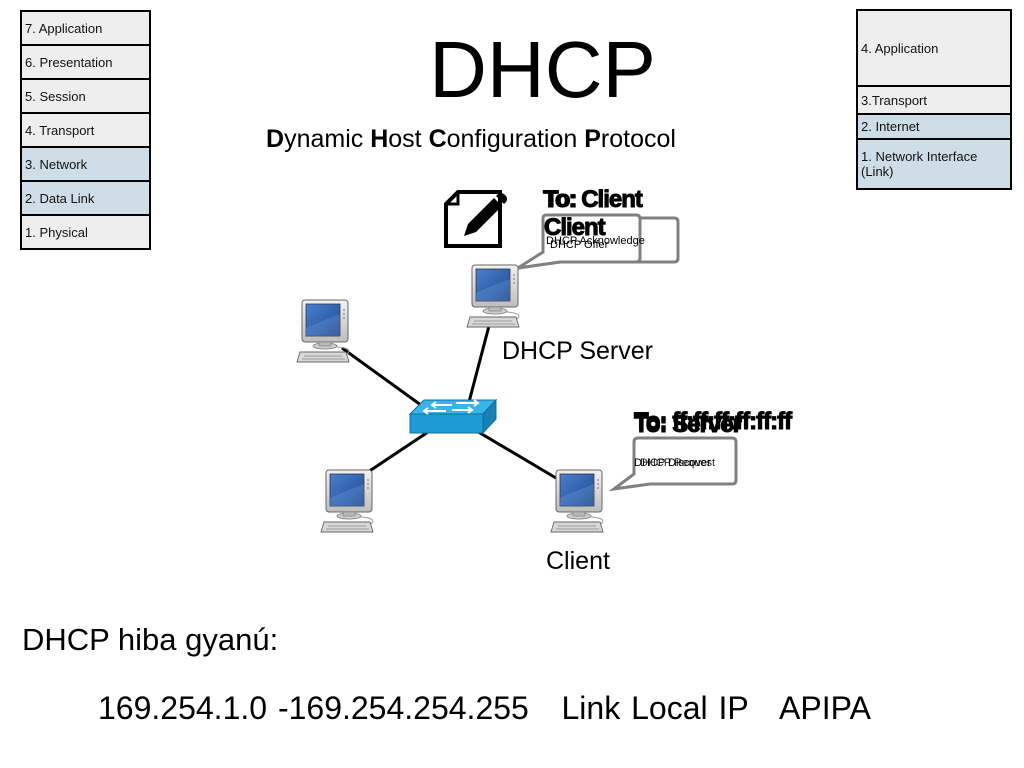  What do you see at coordinates (575, 214) in the screenshot?
I see `server-to-label-alt: To: Client` at bounding box center [575, 214].